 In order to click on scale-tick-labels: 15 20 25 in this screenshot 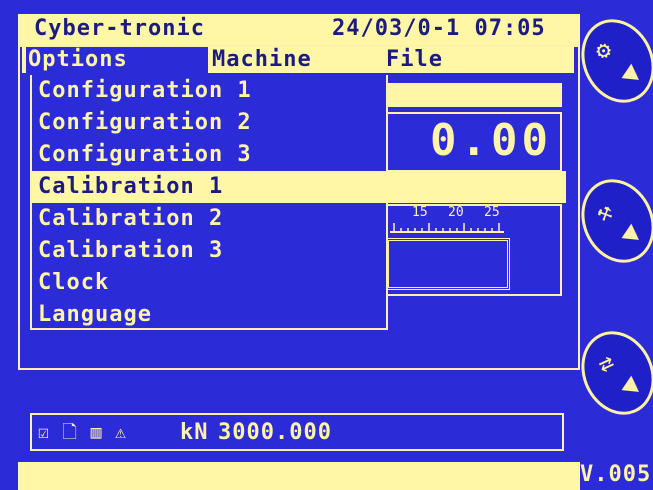, I will do `click(458, 213)`.